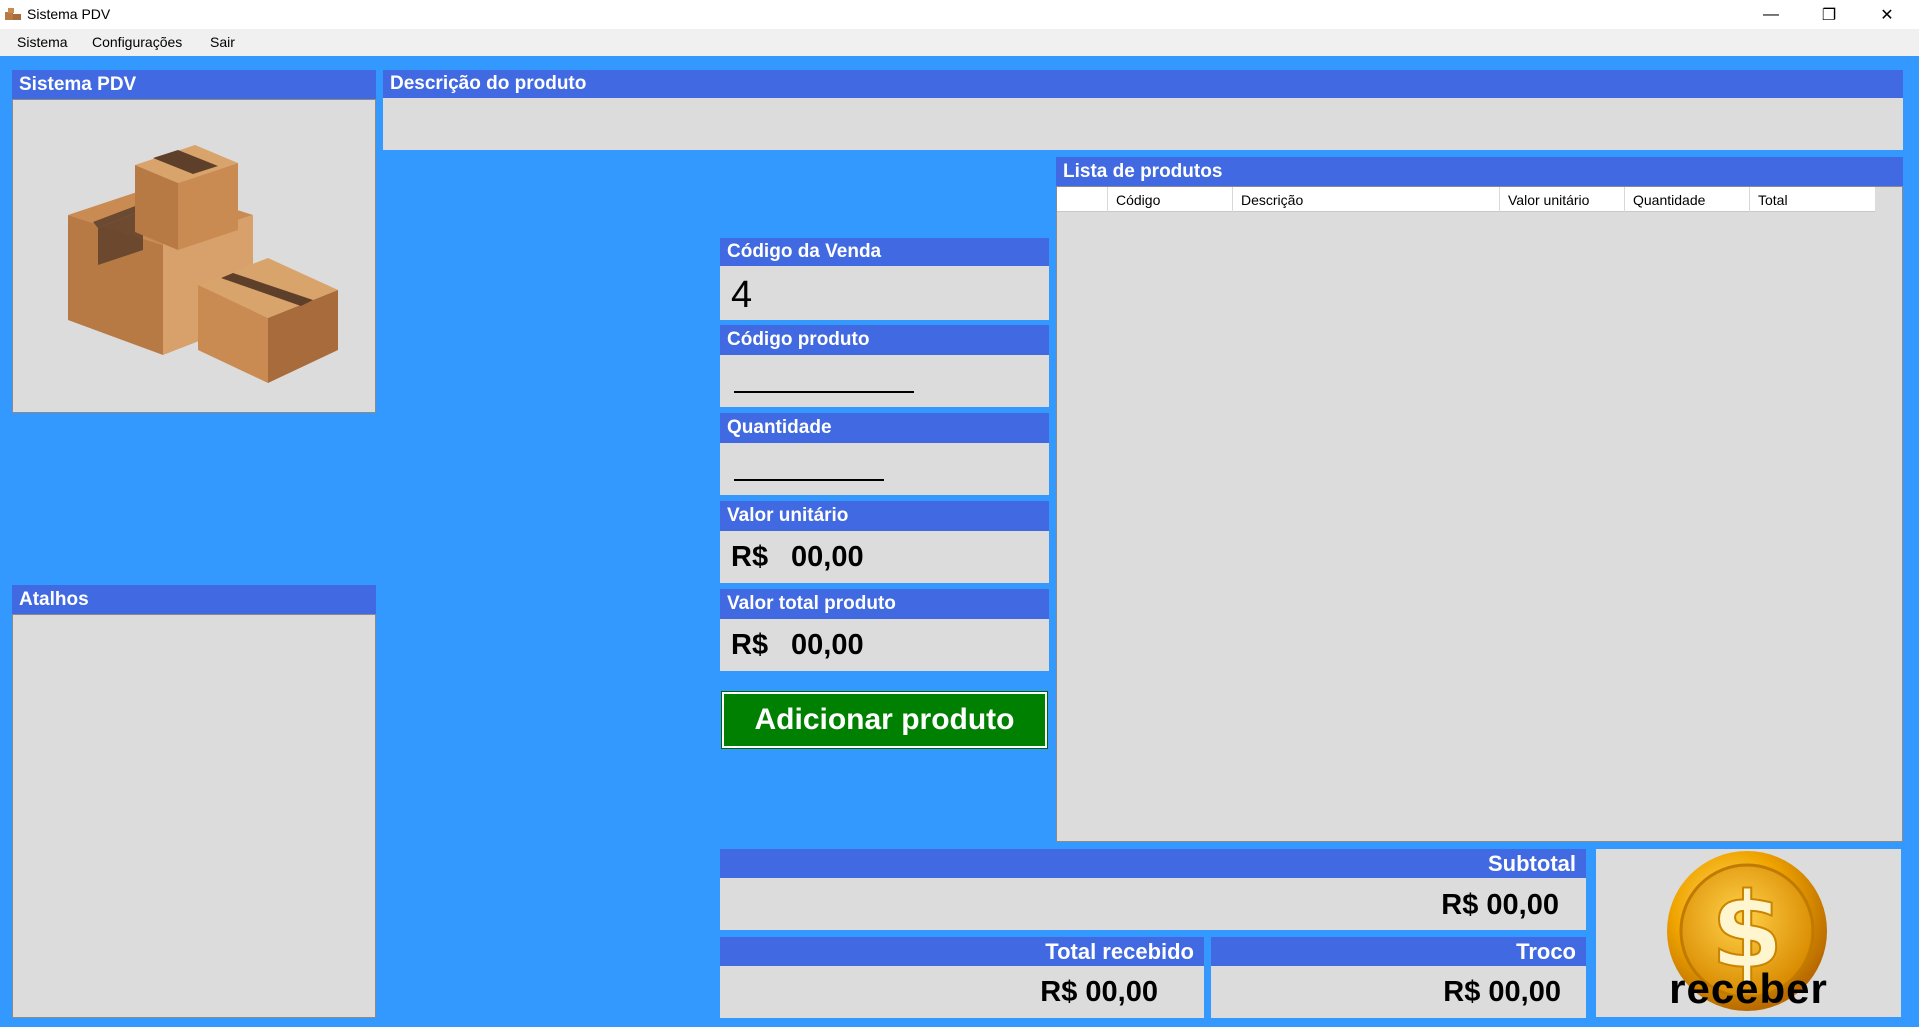 The image size is (1919, 1027). What do you see at coordinates (884, 381) in the screenshot?
I see `product-code-input` at bounding box center [884, 381].